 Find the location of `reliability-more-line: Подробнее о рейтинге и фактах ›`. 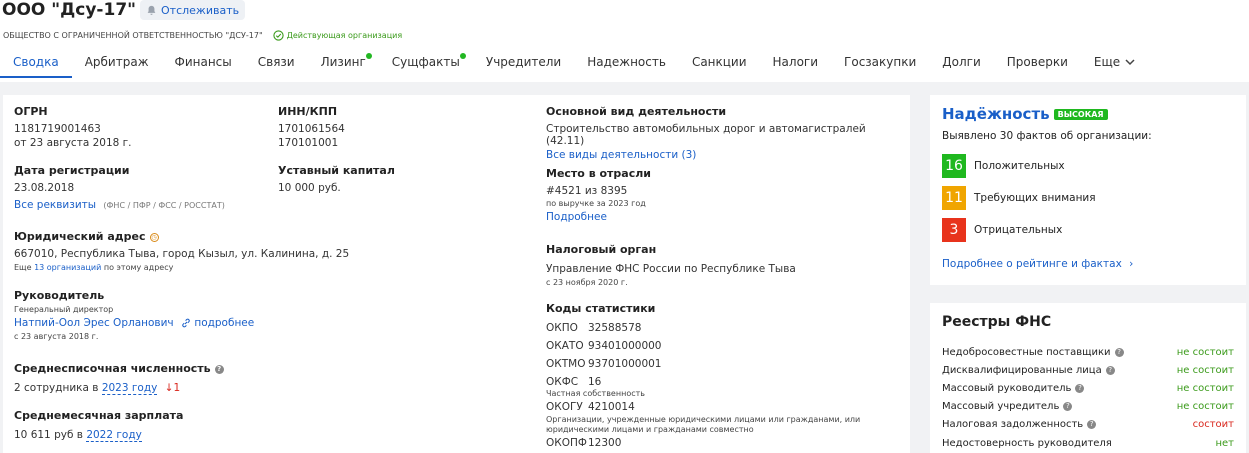

reliability-more-line: Подробнее о рейтинге и фактах › is located at coordinates (1037, 264).